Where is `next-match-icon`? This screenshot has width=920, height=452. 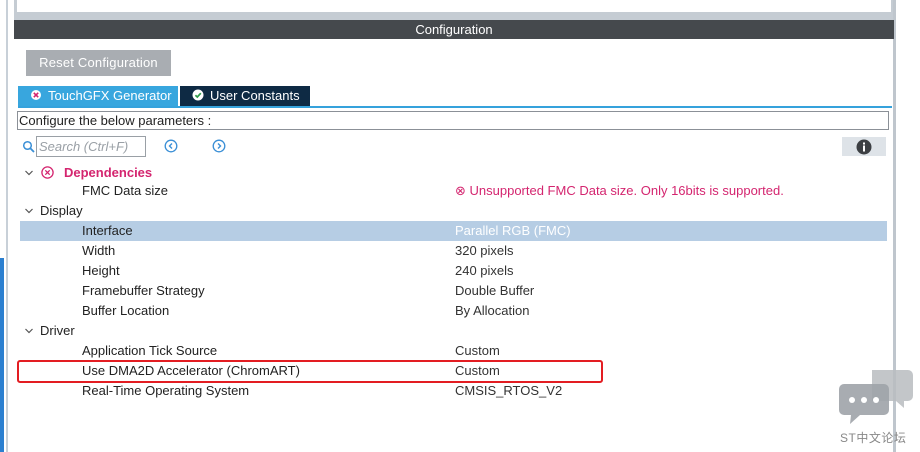 next-match-icon is located at coordinates (219, 146).